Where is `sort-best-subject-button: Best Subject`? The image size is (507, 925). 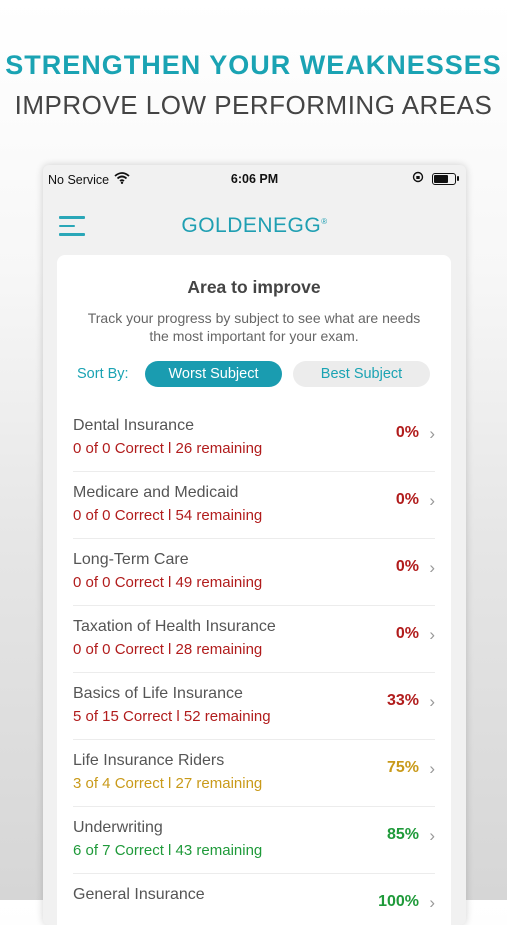 sort-best-subject-button: Best Subject is located at coordinates (361, 374).